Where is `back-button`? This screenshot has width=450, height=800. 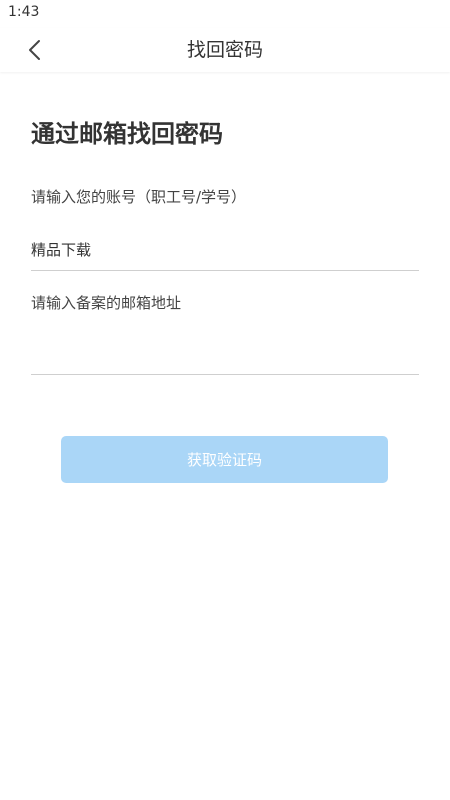
back-button is located at coordinates (34, 50).